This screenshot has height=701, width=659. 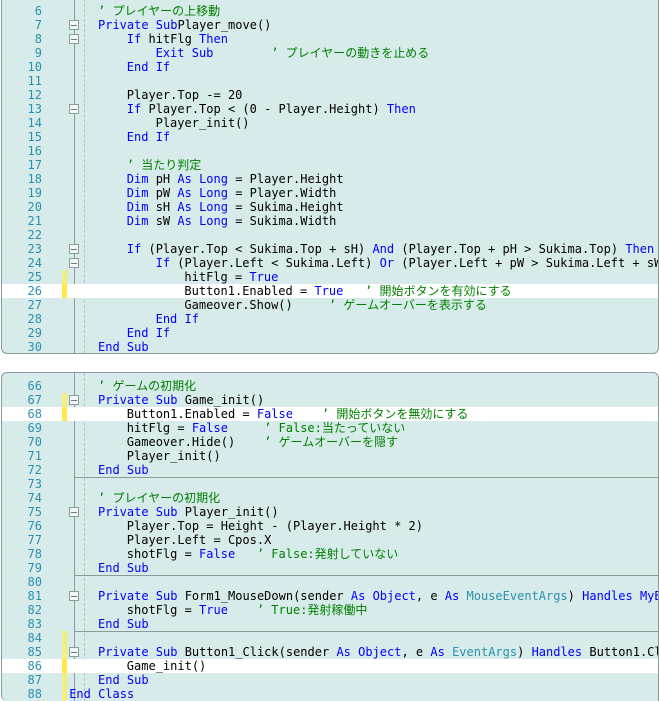 I want to click on line-number: 87, so click(x=34, y=680).